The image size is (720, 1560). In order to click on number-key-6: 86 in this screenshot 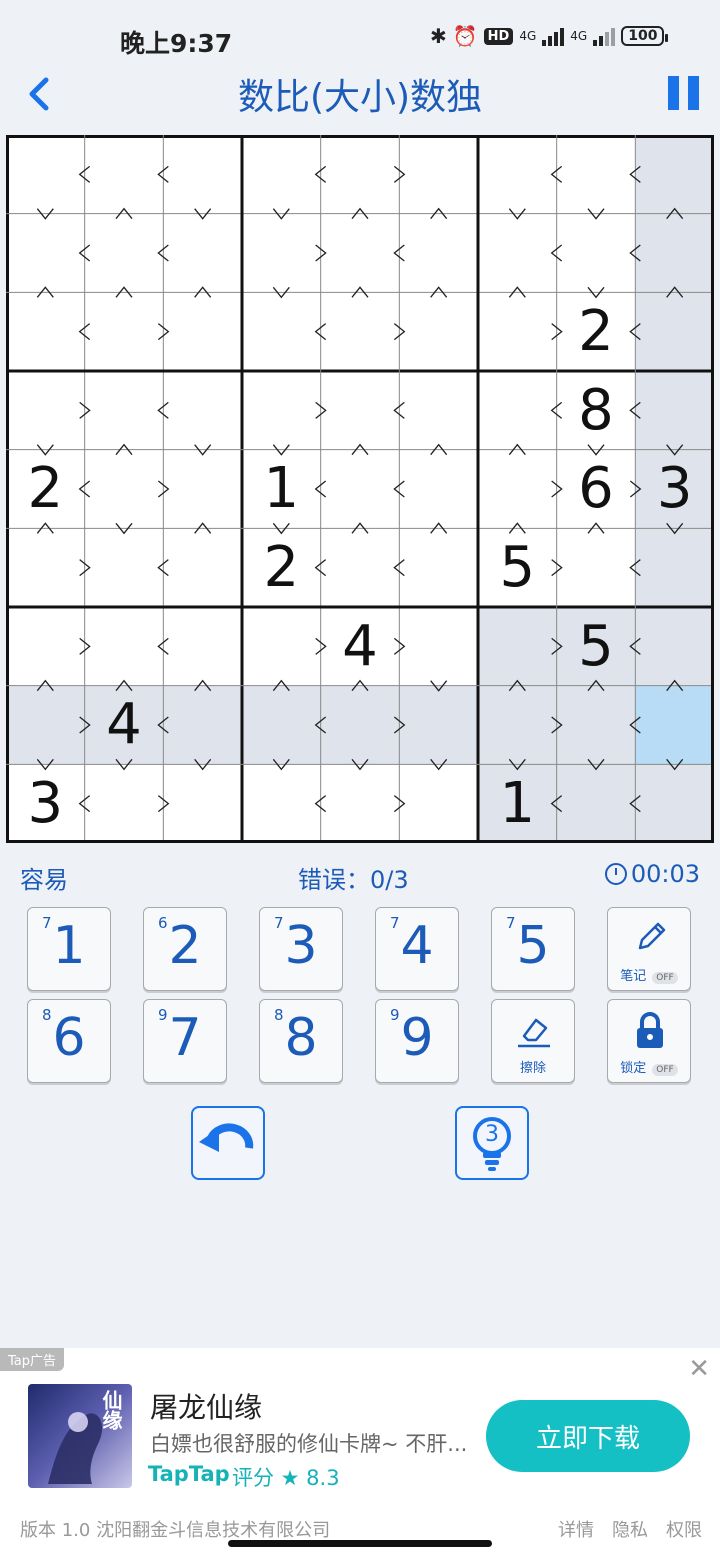, I will do `click(69, 1041)`.